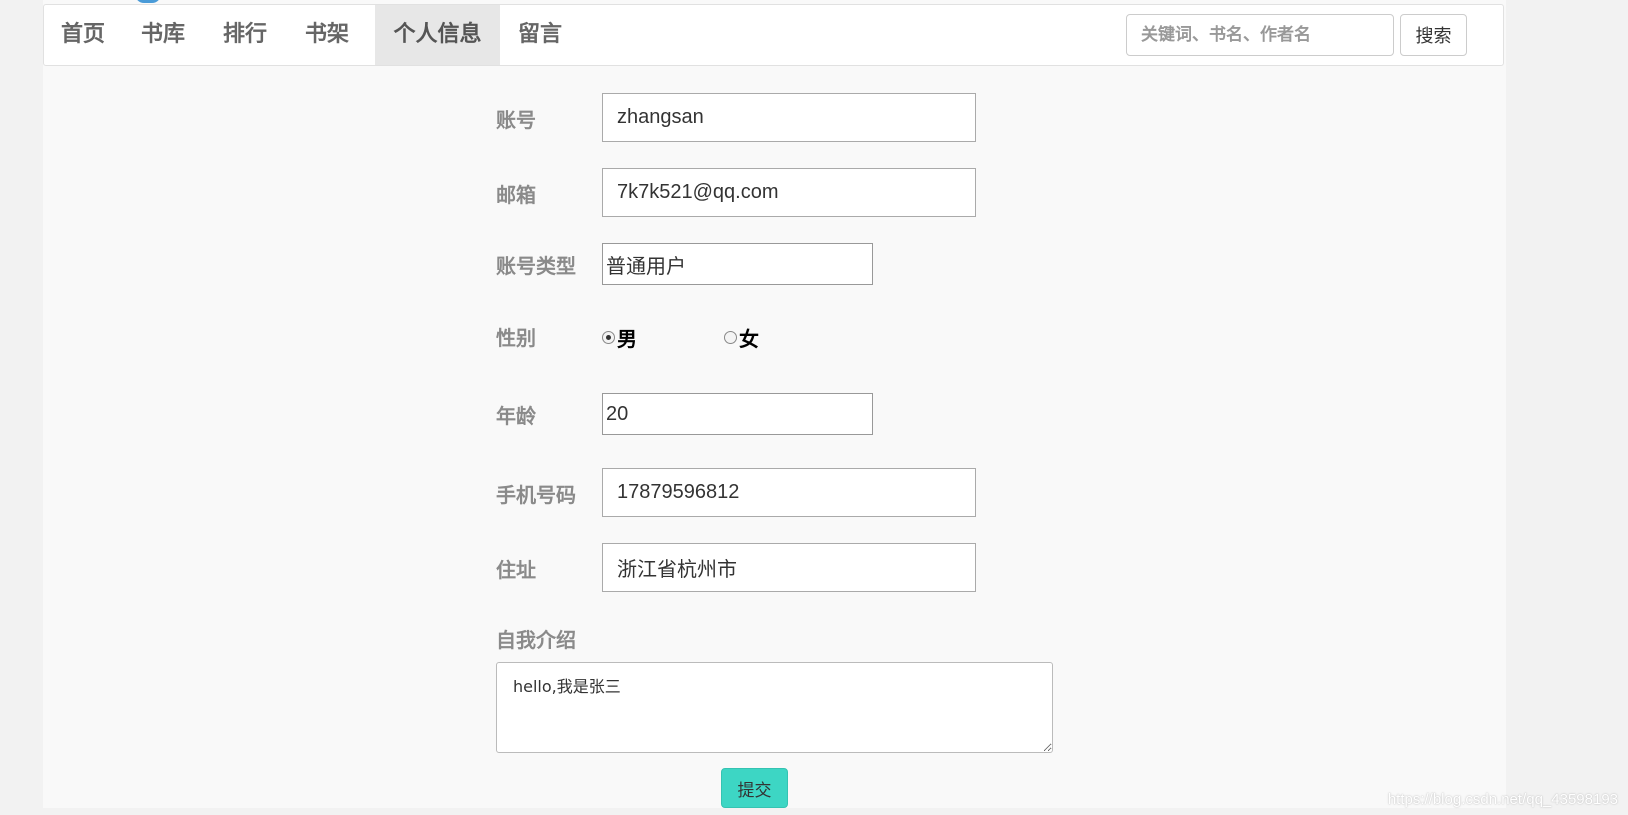 This screenshot has height=815, width=1628. I want to click on gender-male-label: 男, so click(627, 339).